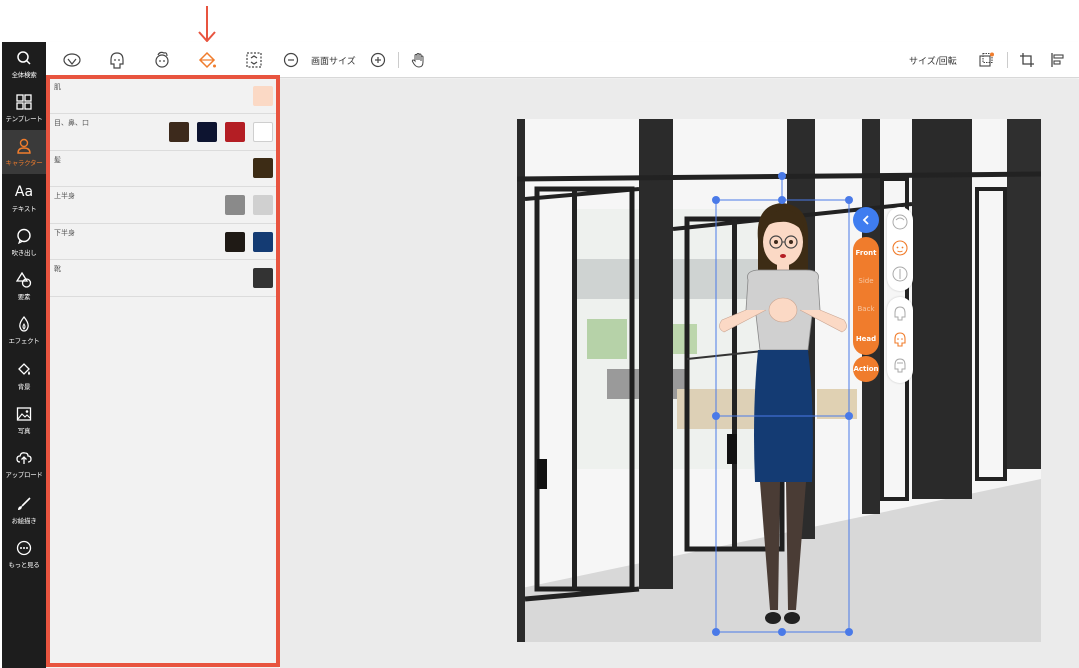  What do you see at coordinates (866, 369) in the screenshot?
I see `action-button: Action` at bounding box center [866, 369].